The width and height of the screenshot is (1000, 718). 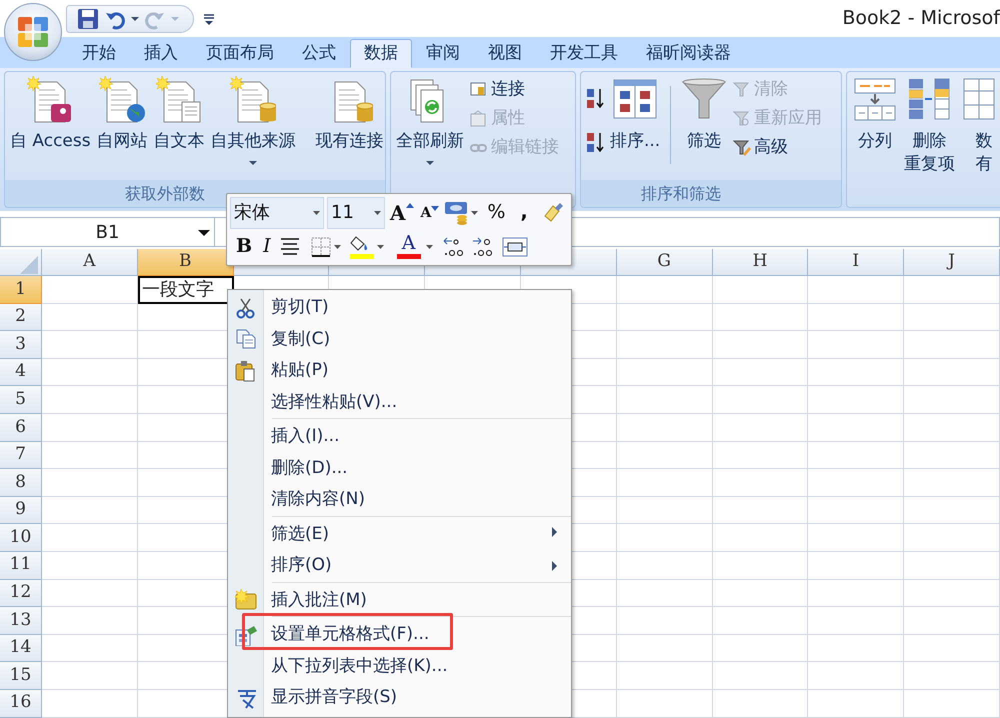 What do you see at coordinates (21, 483) in the screenshot?
I see `row-header: 8` at bounding box center [21, 483].